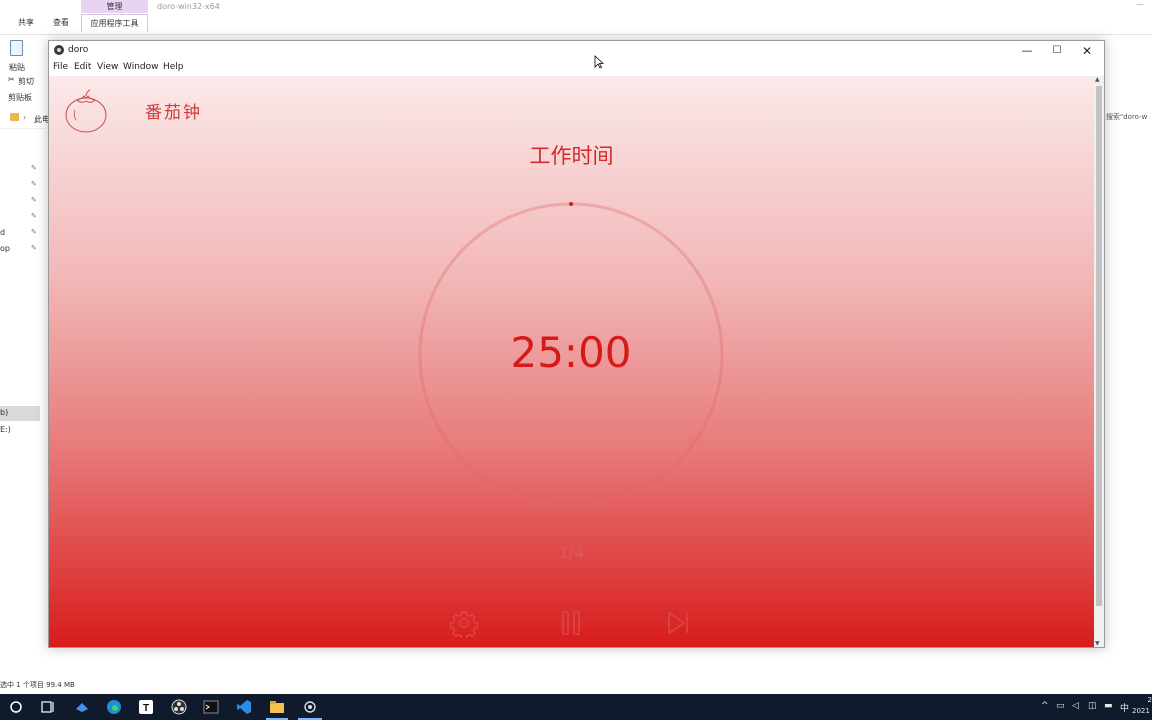  Describe the element at coordinates (48, 707) in the screenshot. I see `task-view-icon` at that location.